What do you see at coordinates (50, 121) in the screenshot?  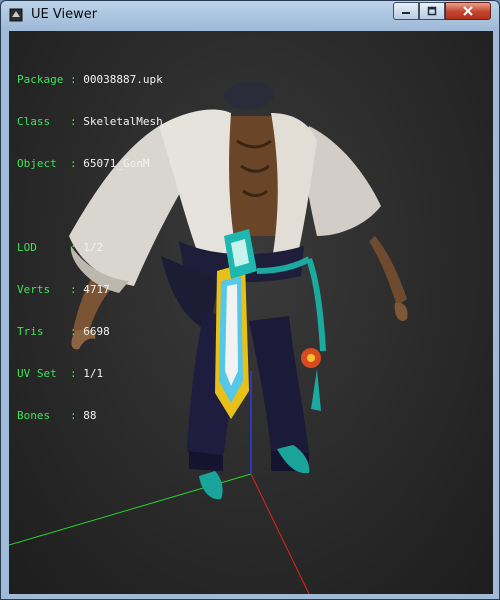 I see `info-label: Class :` at bounding box center [50, 121].